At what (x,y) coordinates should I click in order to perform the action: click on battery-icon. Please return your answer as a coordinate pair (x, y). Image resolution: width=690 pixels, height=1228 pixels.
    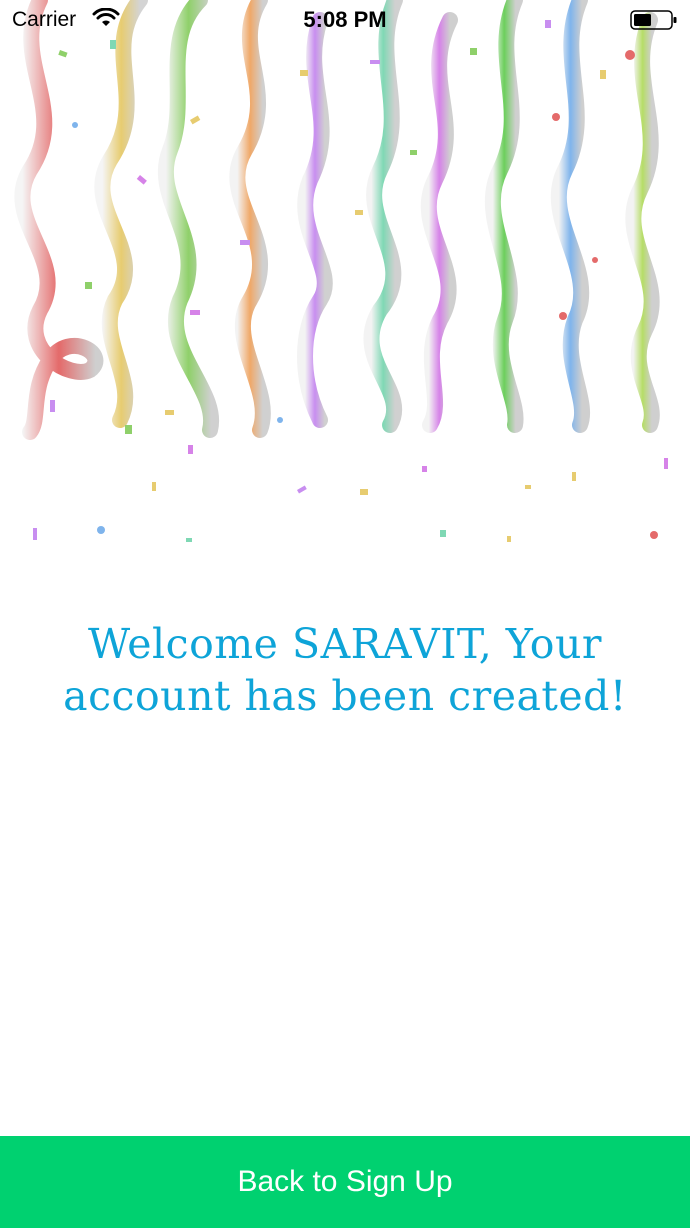
    Looking at the image, I should click on (653, 20).